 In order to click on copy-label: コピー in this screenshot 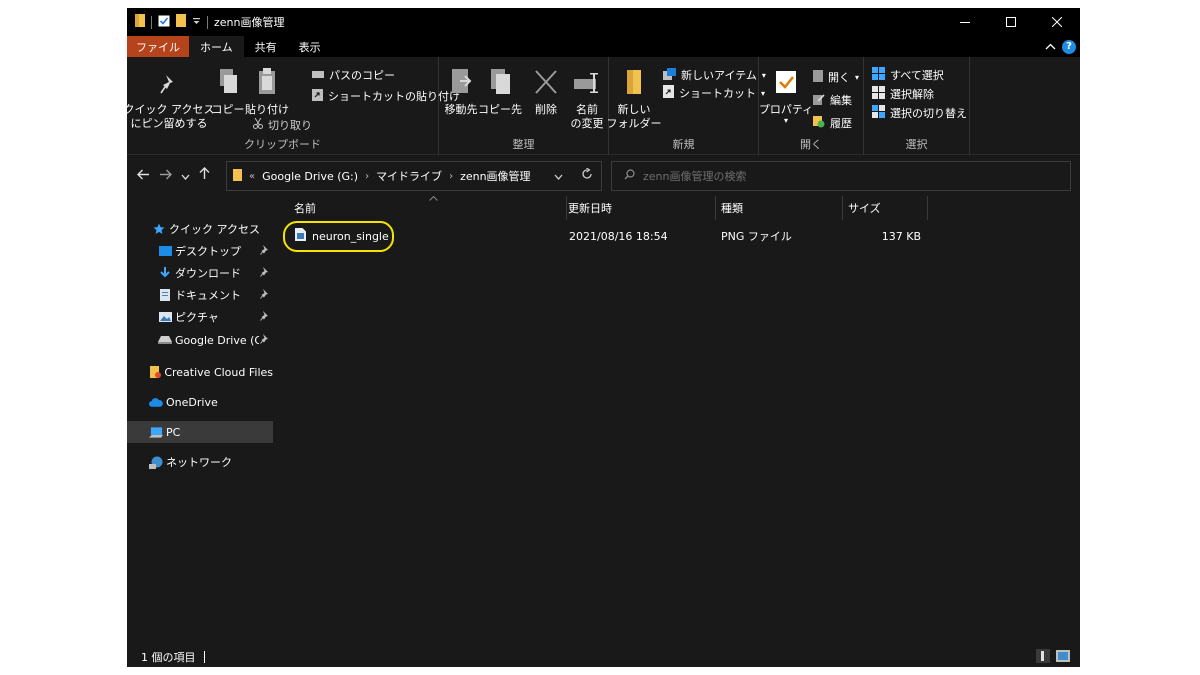, I will do `click(228, 109)`.